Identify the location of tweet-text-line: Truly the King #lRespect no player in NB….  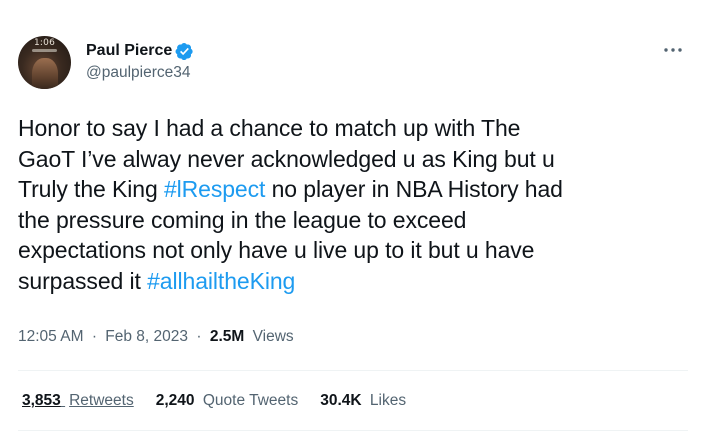
(353, 189).